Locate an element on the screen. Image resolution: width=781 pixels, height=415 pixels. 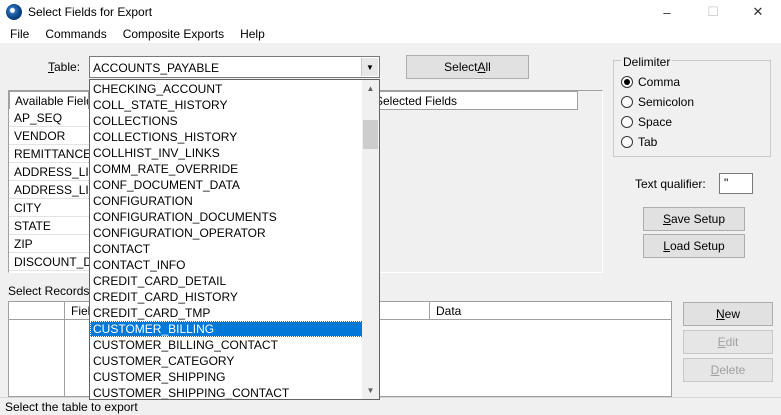
records-header-row-marker is located at coordinates (37, 311).